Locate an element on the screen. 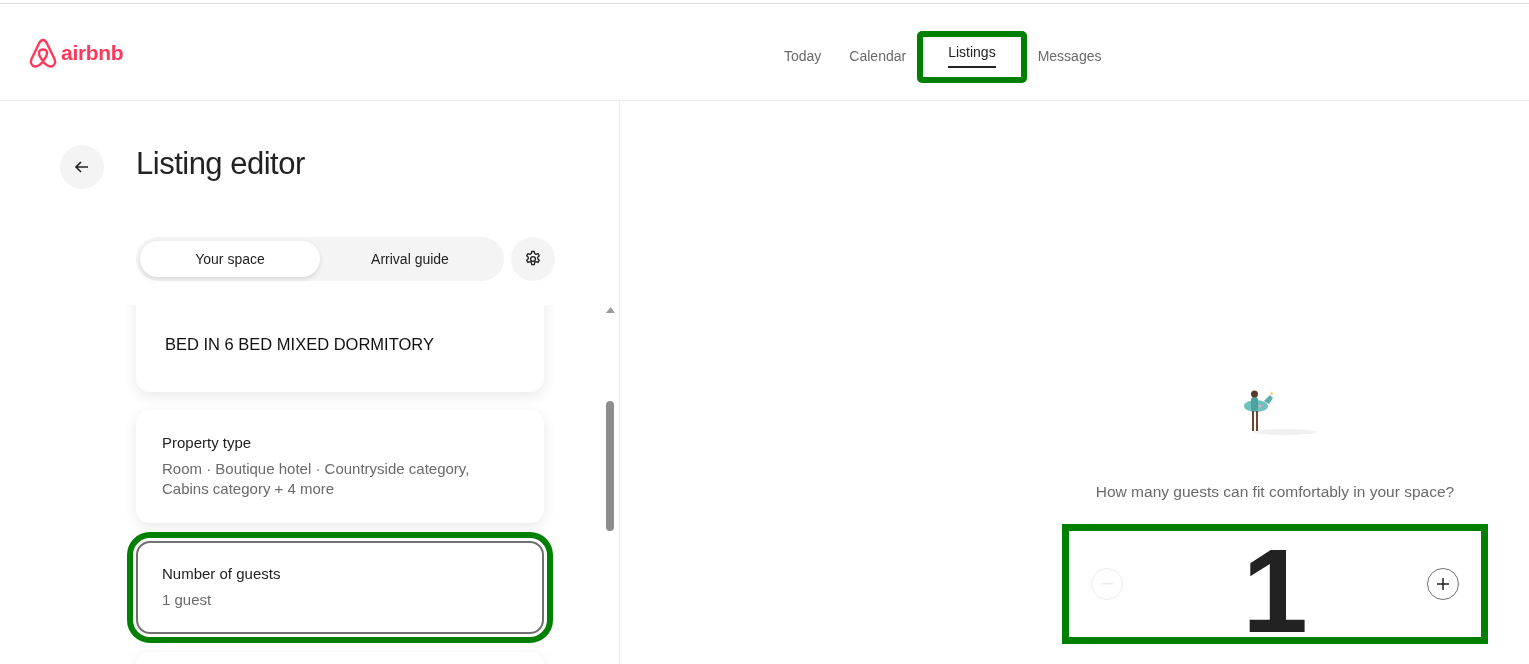 This screenshot has height=664, width=1529. nav-tab: Listings is located at coordinates (972, 57).